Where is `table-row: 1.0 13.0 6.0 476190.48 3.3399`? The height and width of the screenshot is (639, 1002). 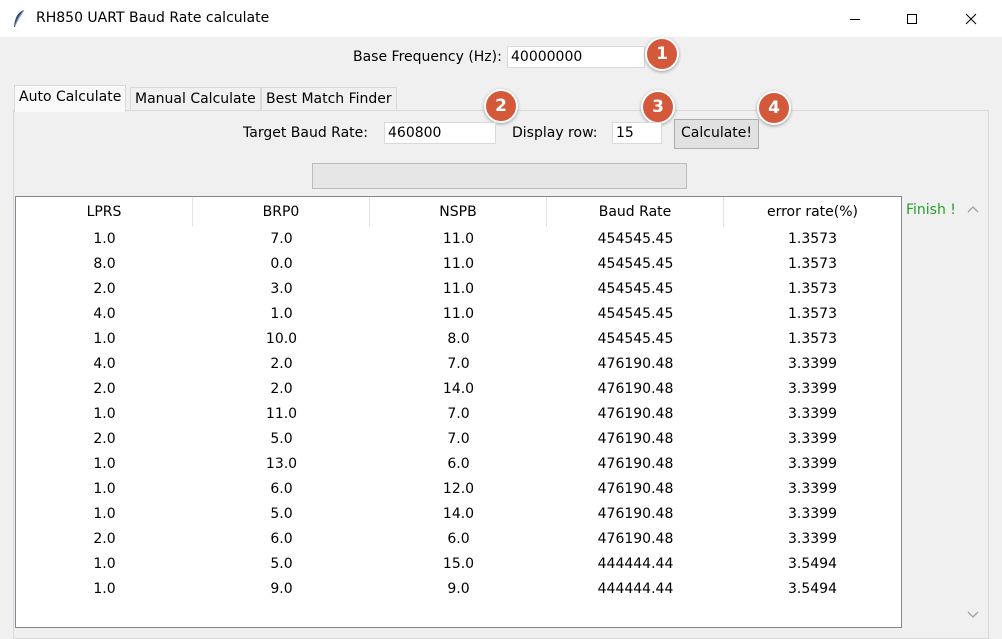 table-row: 1.0 13.0 6.0 476190.48 3.3399 is located at coordinates (458, 464).